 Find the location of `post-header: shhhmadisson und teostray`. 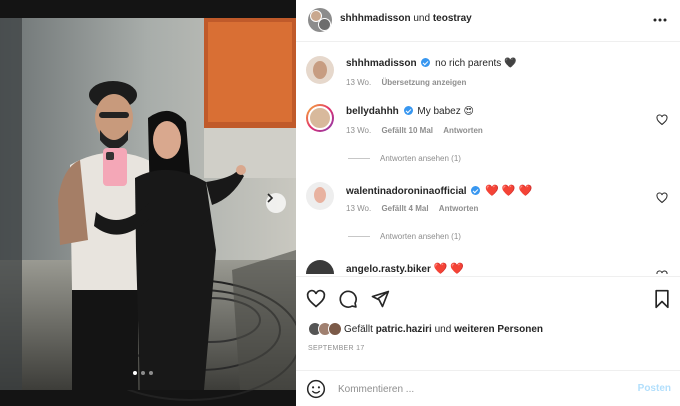

post-header: shhhmadisson und teostray is located at coordinates (488, 21).